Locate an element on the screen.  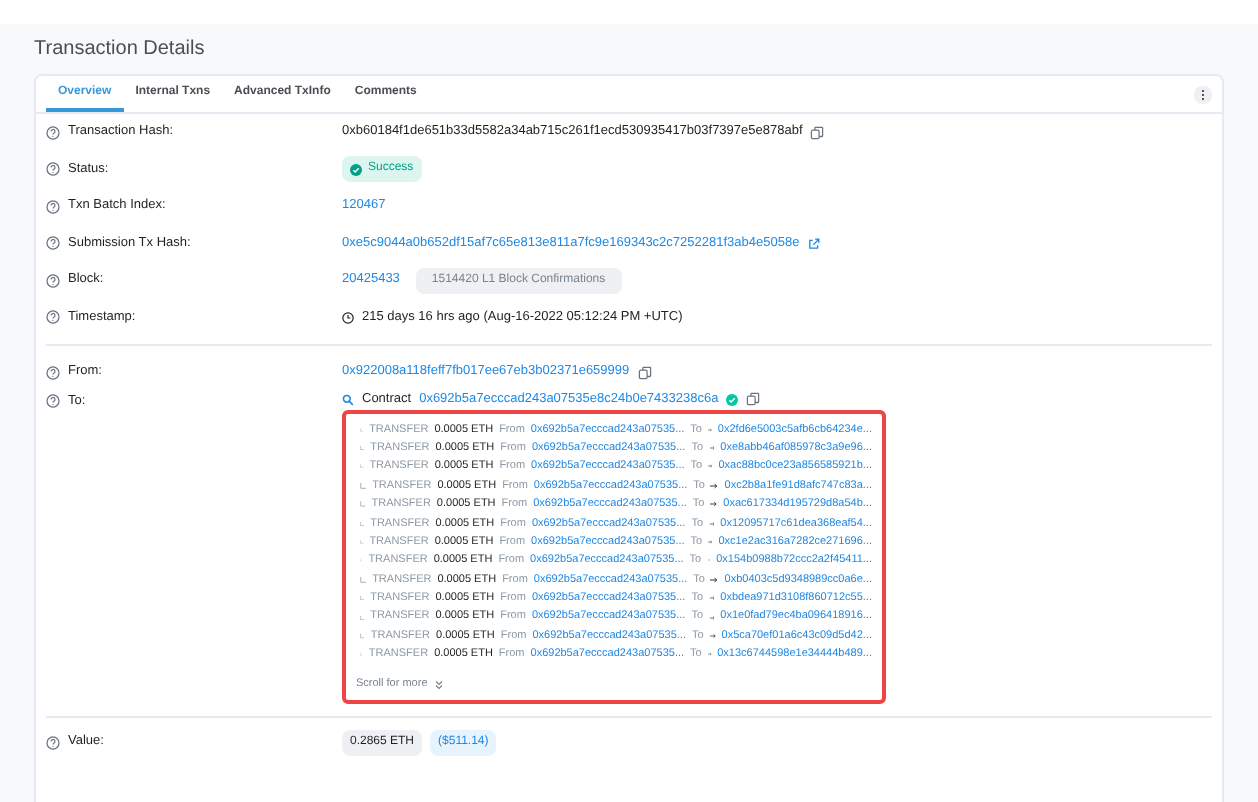
clock-icon is located at coordinates (348, 317).